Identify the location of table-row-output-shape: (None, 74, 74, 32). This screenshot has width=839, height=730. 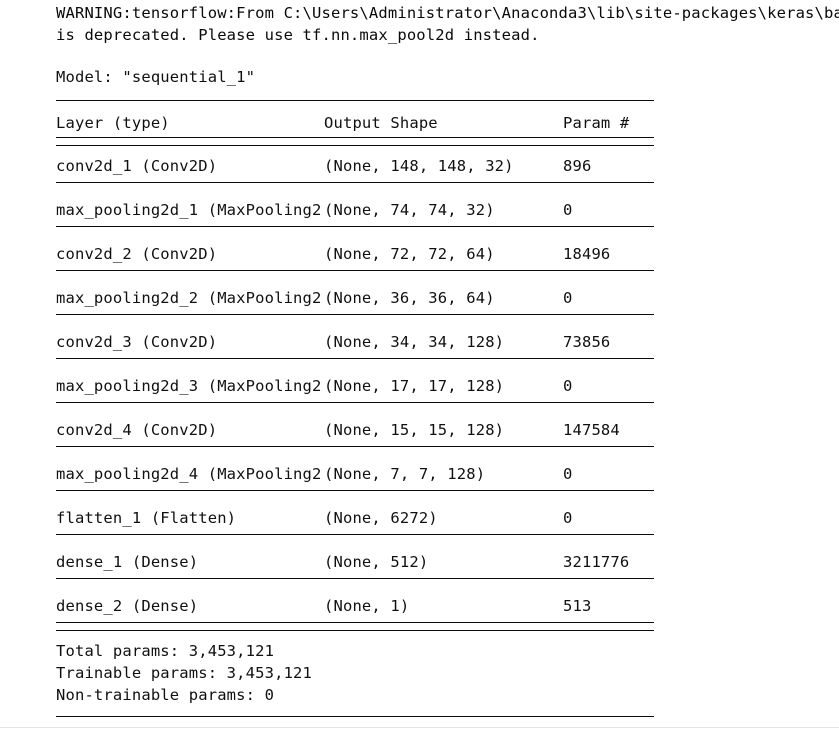
(409, 210).